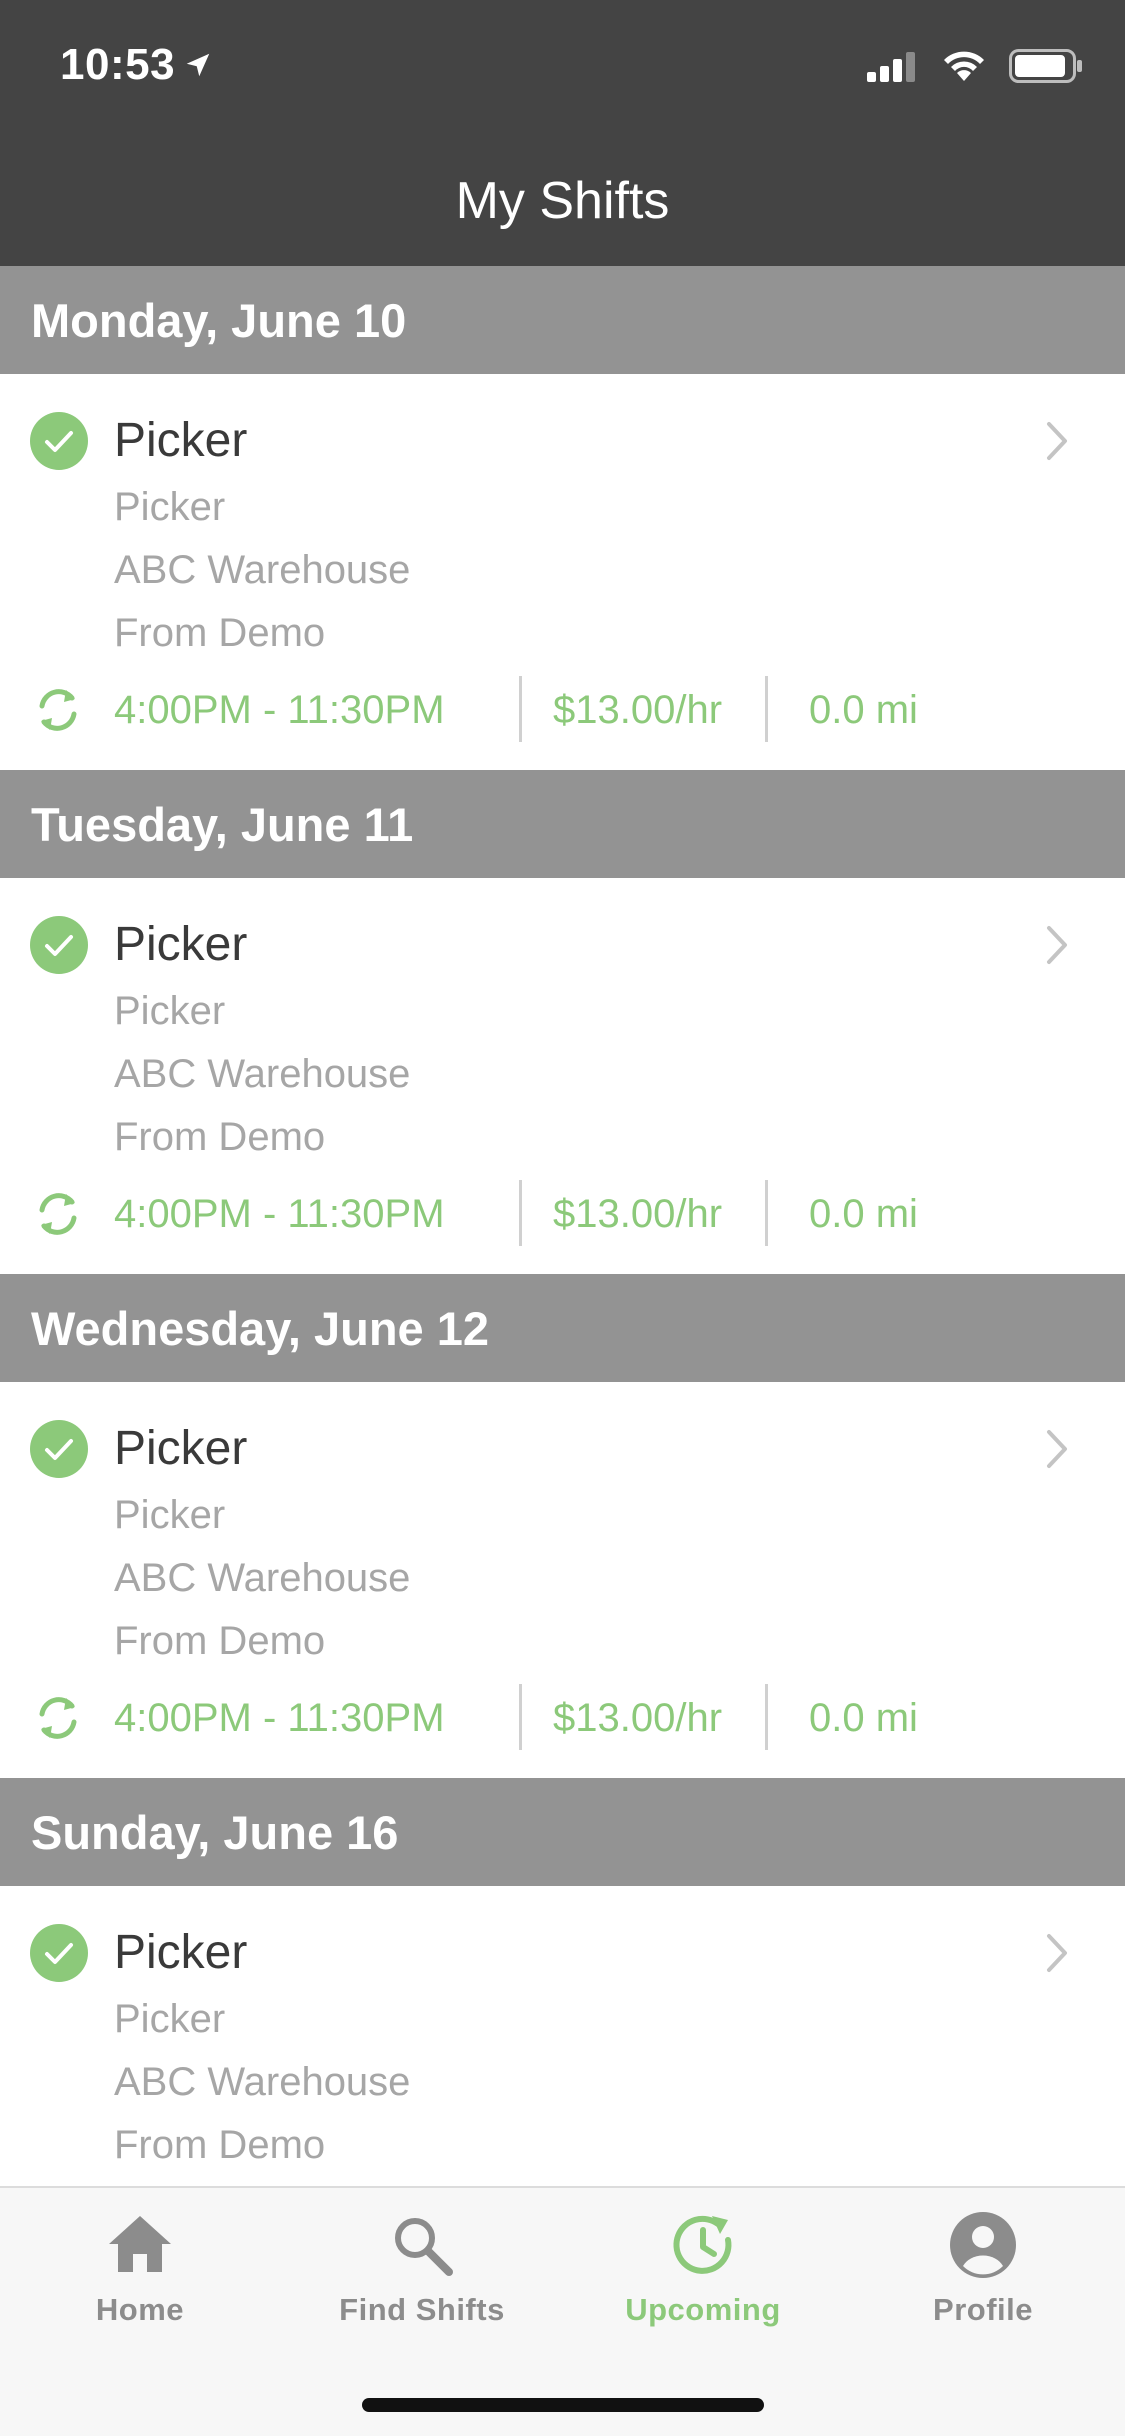  I want to click on navigation-bar: My Shifts, so click(562, 201).